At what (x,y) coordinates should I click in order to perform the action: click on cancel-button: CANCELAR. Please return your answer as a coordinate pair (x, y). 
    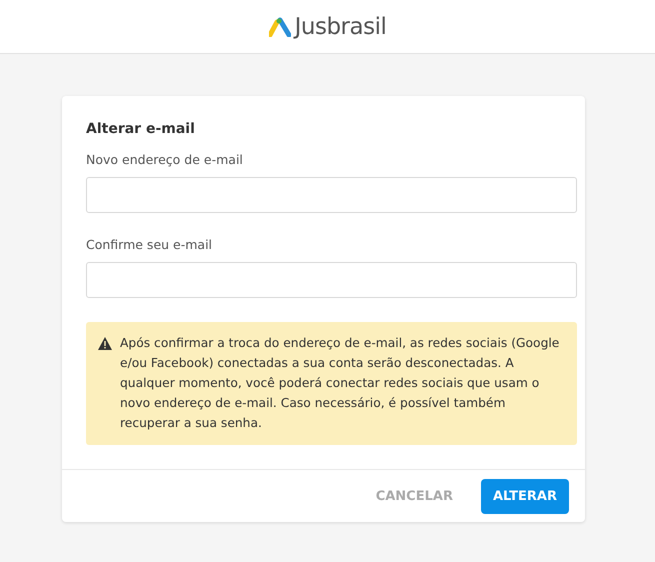
    Looking at the image, I should click on (414, 496).